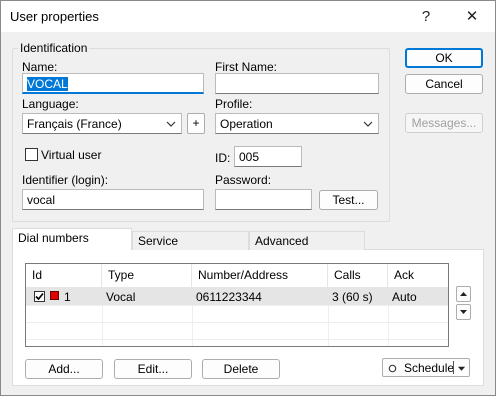 The image size is (496, 396). Describe the element at coordinates (263, 199) in the screenshot. I see `password-field` at that location.